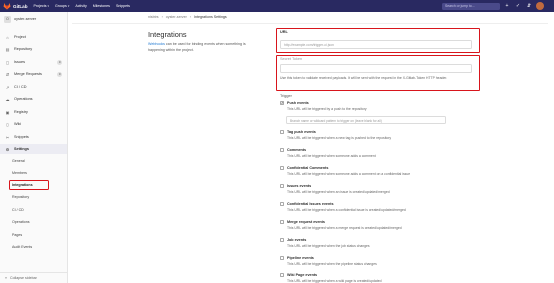 The image size is (554, 283). Describe the element at coordinates (33, 37) in the screenshot. I see `sidebar-item-project: ⌂ Project` at that location.